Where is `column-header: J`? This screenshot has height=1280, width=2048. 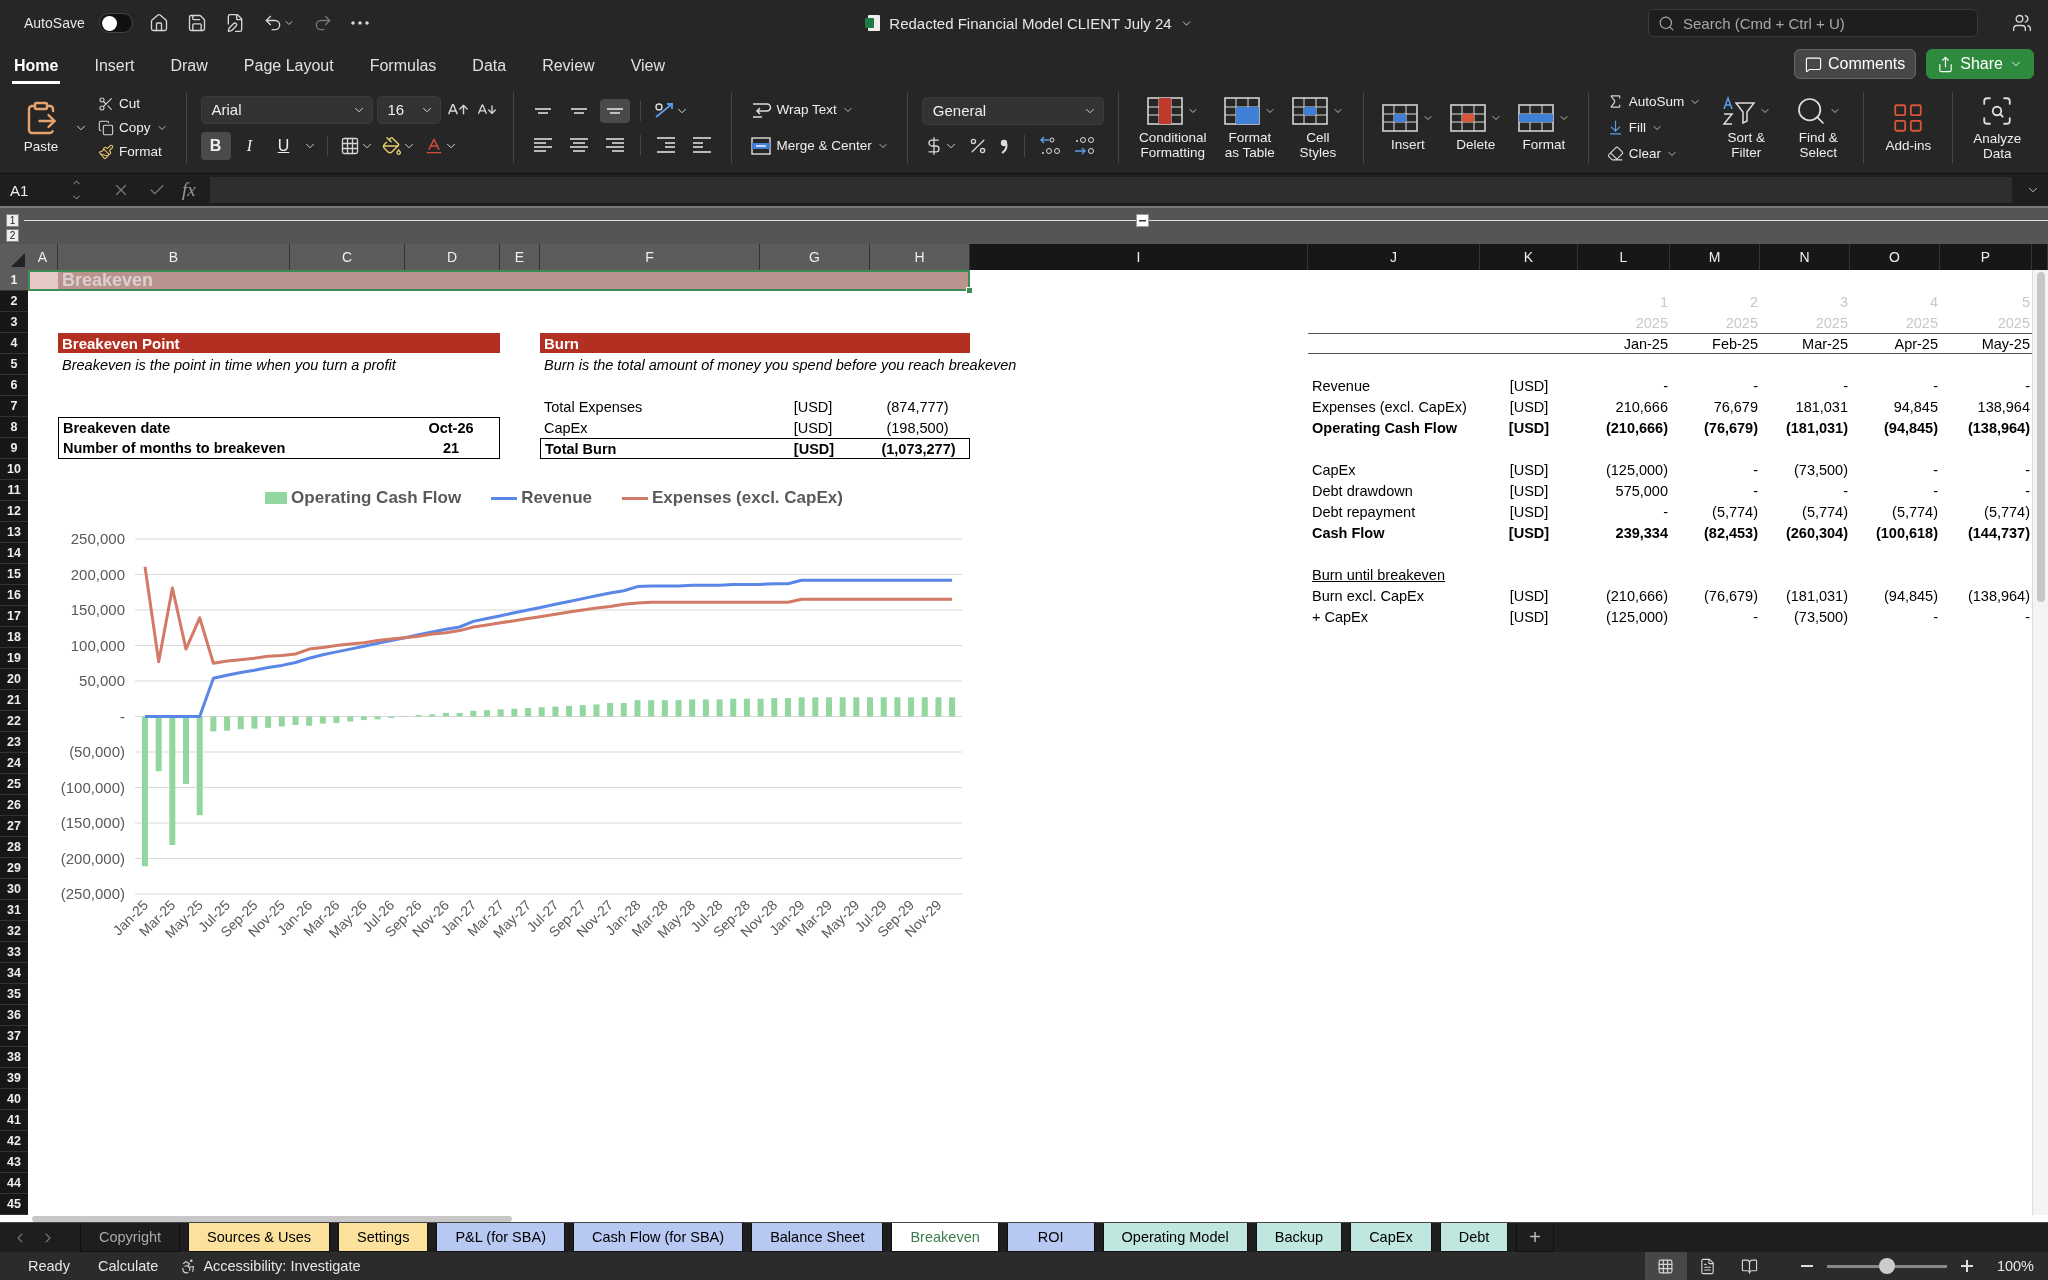
column-header: J is located at coordinates (1394, 257).